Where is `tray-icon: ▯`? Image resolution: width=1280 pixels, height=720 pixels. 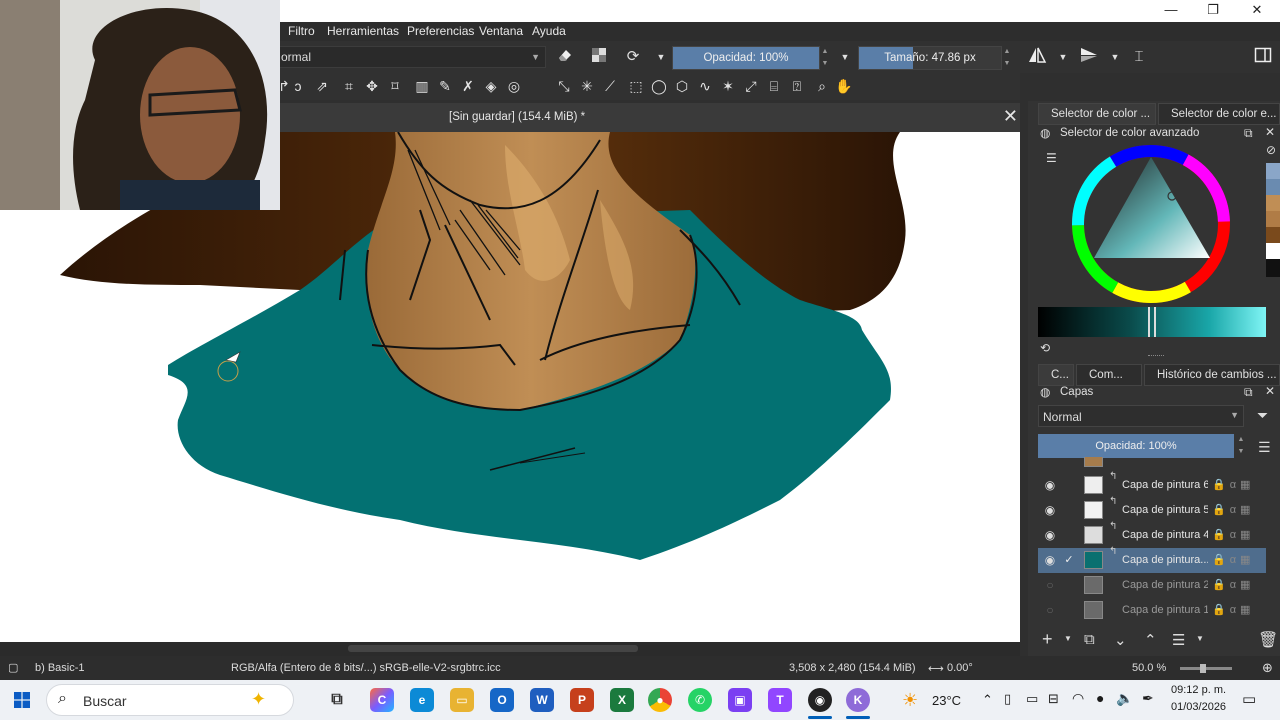 tray-icon: ▯ is located at coordinates (1007, 699).